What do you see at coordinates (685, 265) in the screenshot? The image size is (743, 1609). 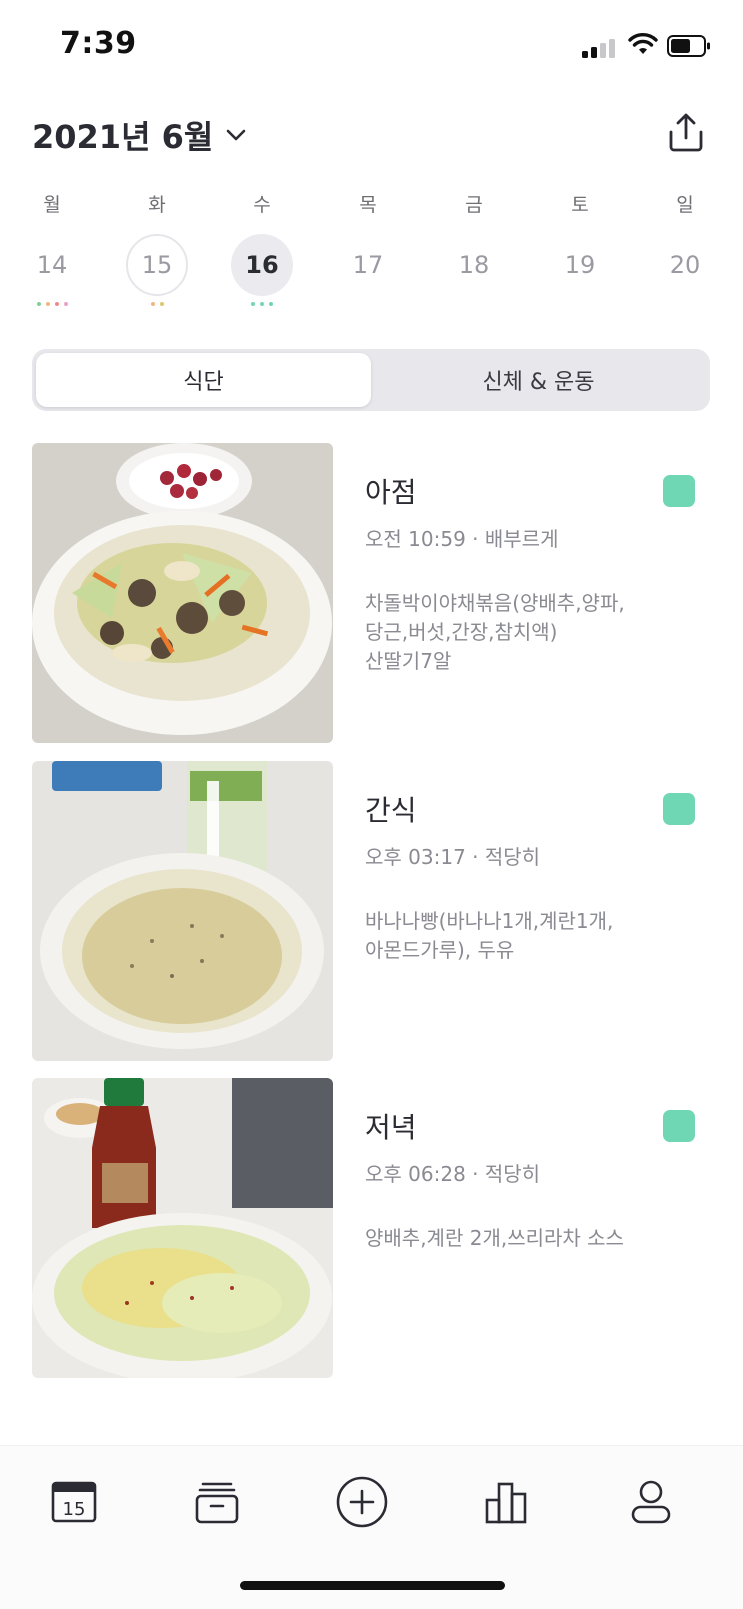 I see `date-number: 20` at bounding box center [685, 265].